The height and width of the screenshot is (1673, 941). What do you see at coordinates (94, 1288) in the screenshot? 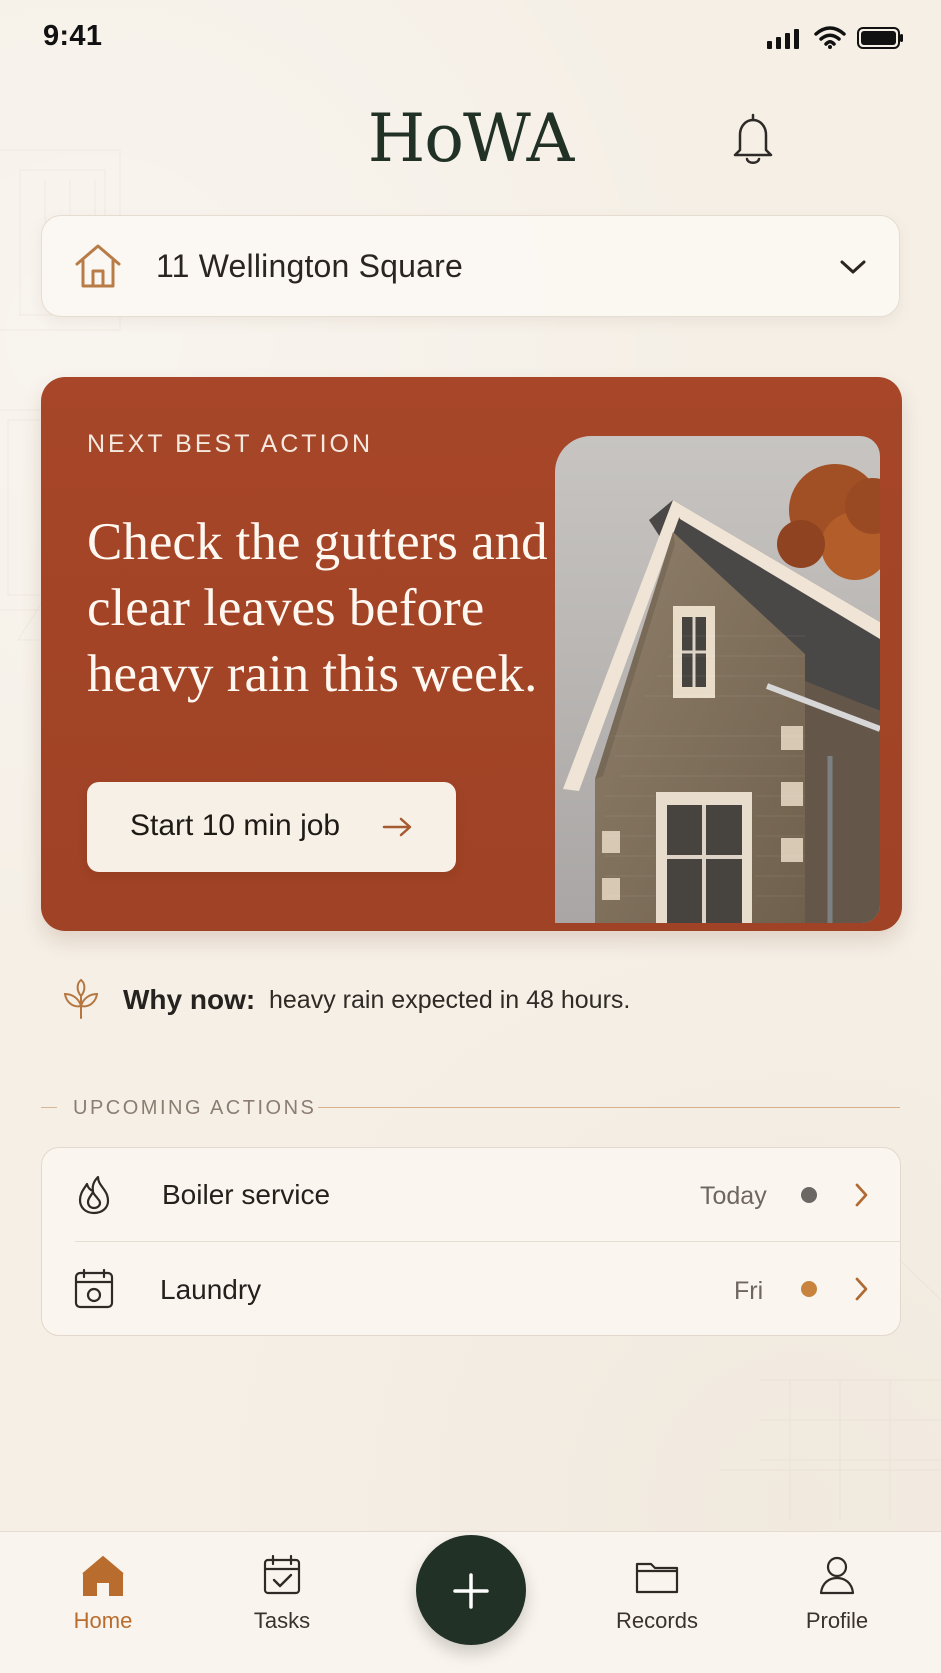
I see `calendar-washer-icon` at bounding box center [94, 1288].